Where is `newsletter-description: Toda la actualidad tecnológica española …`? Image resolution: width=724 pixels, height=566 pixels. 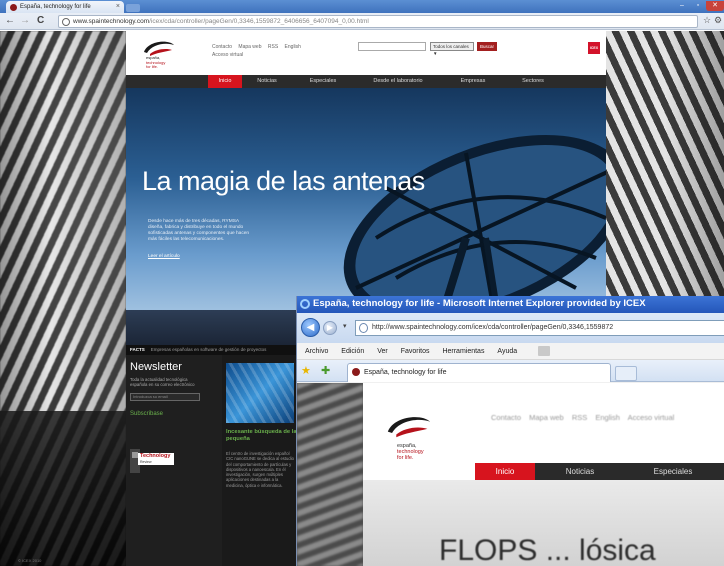 newsletter-description: Toda la actualidad tecnológica española … is located at coordinates (162, 382).